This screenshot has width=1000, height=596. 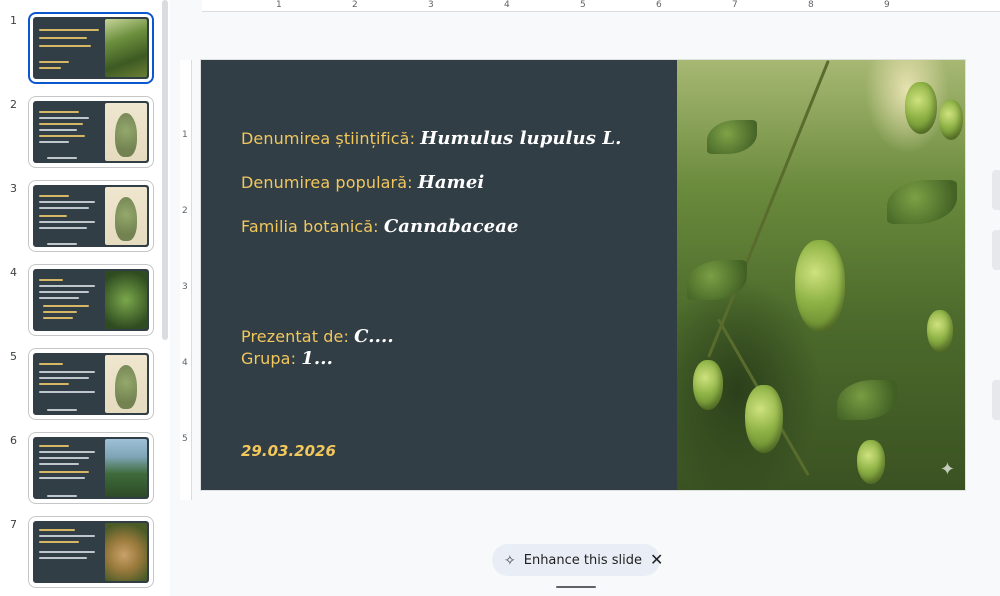 I want to click on family-label: Familia botanică:, so click(x=310, y=226).